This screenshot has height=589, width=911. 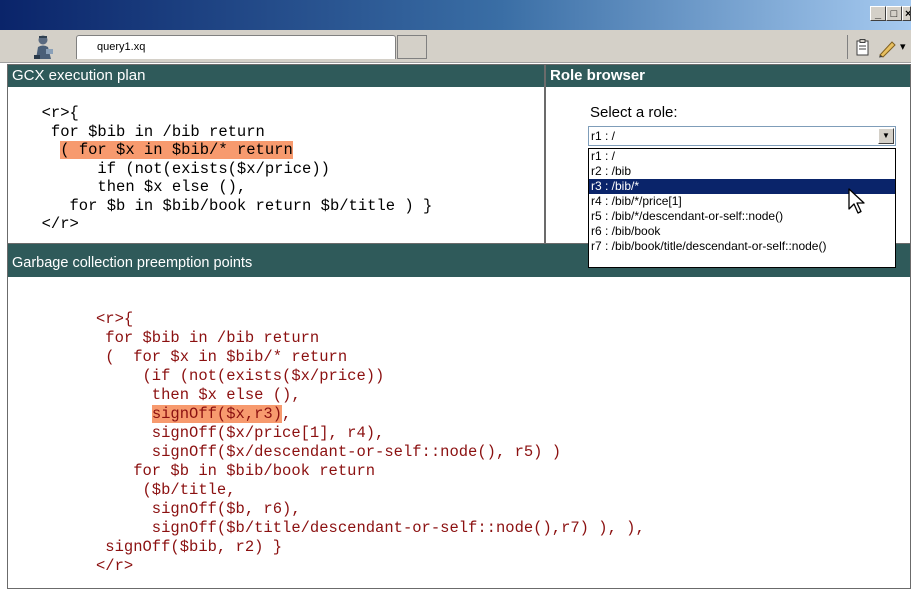 What do you see at coordinates (894, 13) in the screenshot?
I see `maximize-button: □` at bounding box center [894, 13].